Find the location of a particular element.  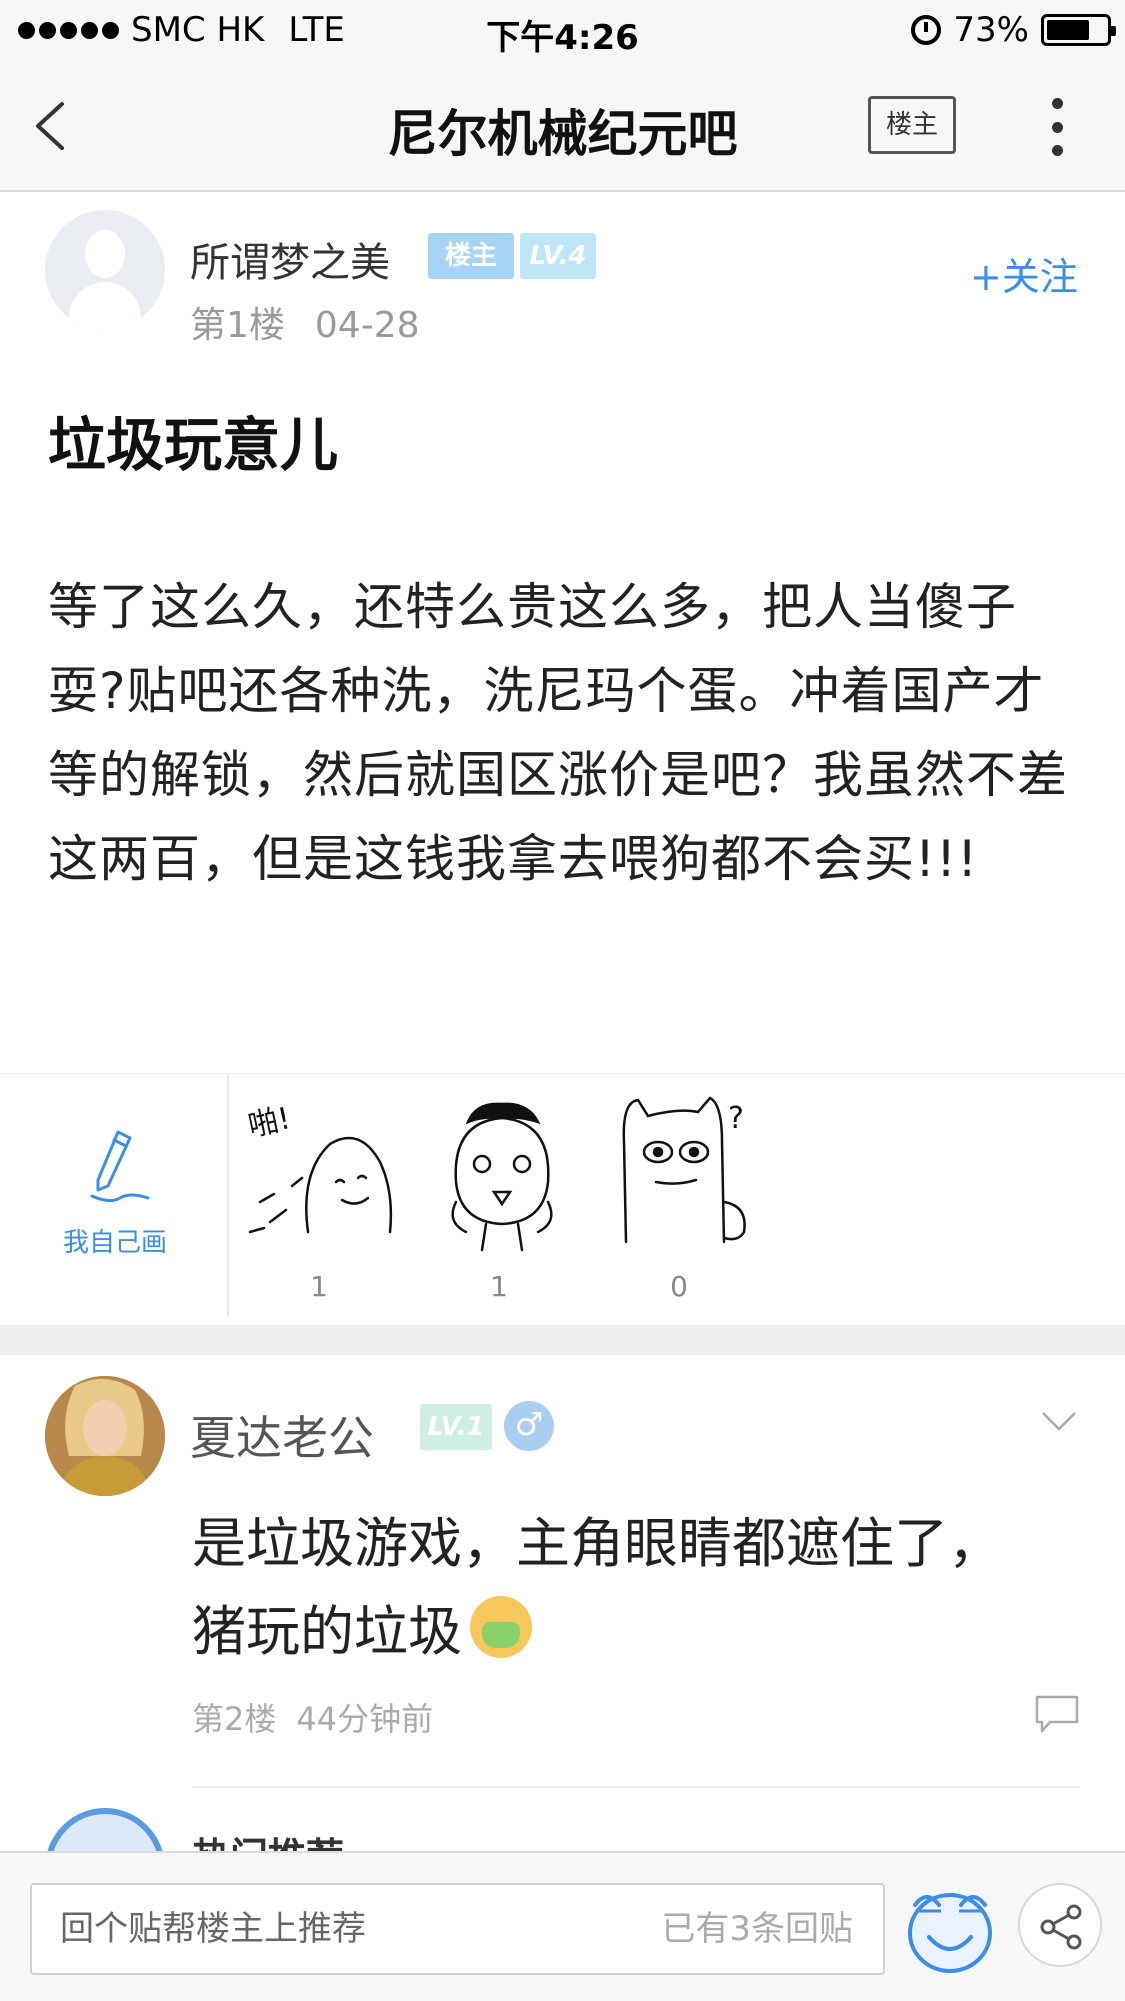

sticker-caption: ? is located at coordinates (736, 1118).